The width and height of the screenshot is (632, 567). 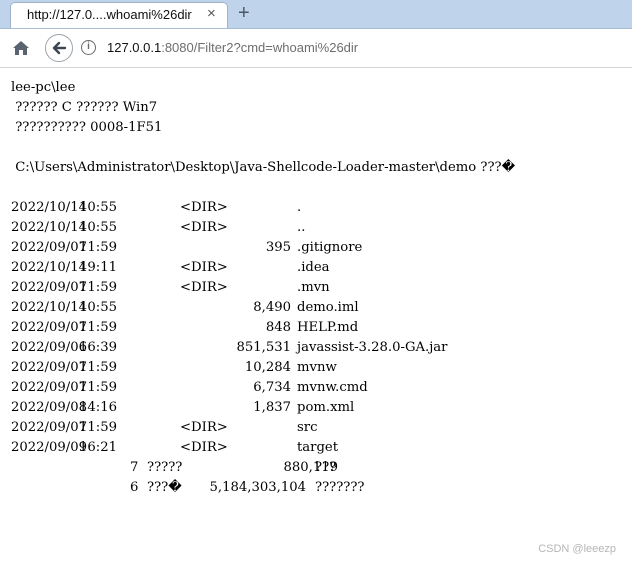 I want to click on new-tab-icon: +, so click(x=244, y=13).